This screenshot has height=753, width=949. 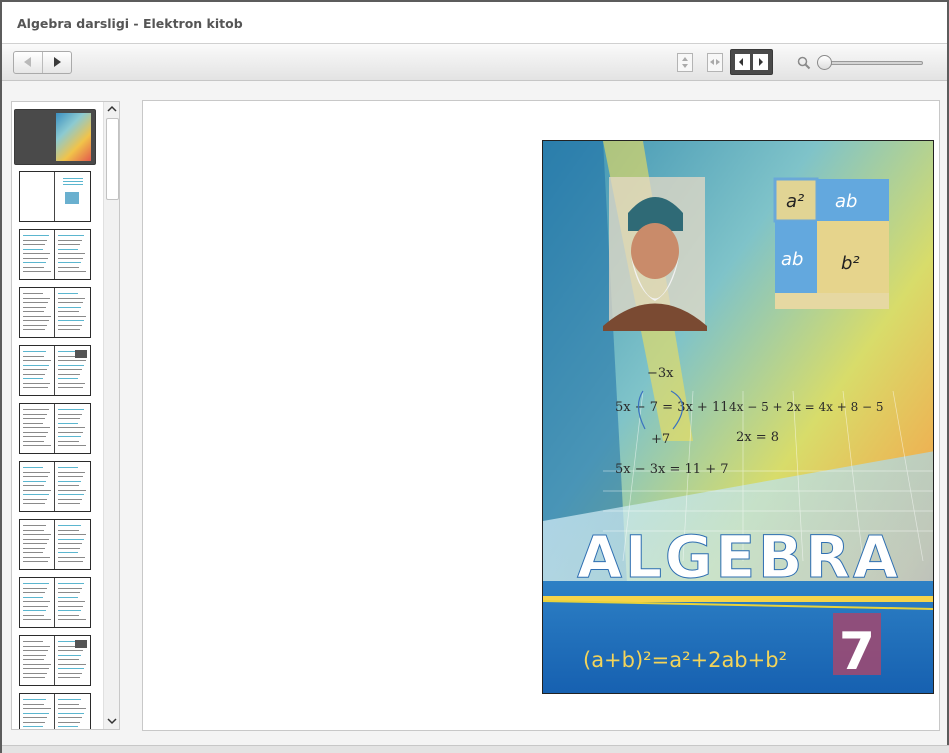 What do you see at coordinates (757, 437) in the screenshot?
I see `equation-right-2: 2x = 8` at bounding box center [757, 437].